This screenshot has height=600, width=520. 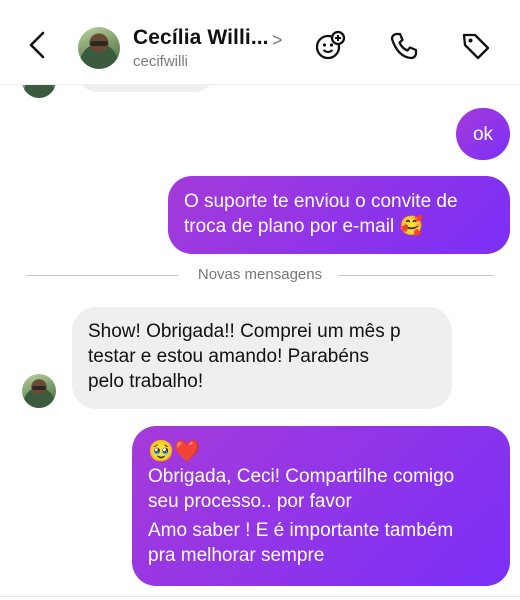 What do you see at coordinates (260, 596) in the screenshot?
I see `composer-divider` at bounding box center [260, 596].